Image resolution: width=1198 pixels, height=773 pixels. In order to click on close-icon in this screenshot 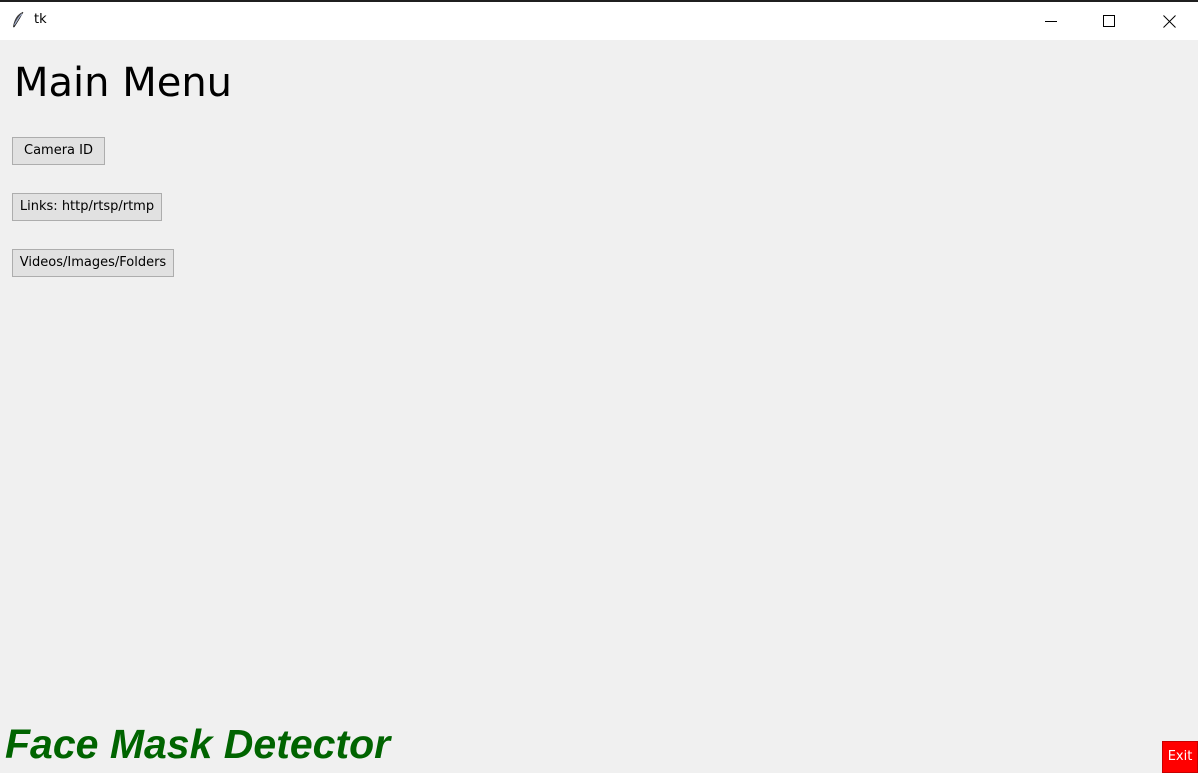, I will do `click(1169, 21)`.